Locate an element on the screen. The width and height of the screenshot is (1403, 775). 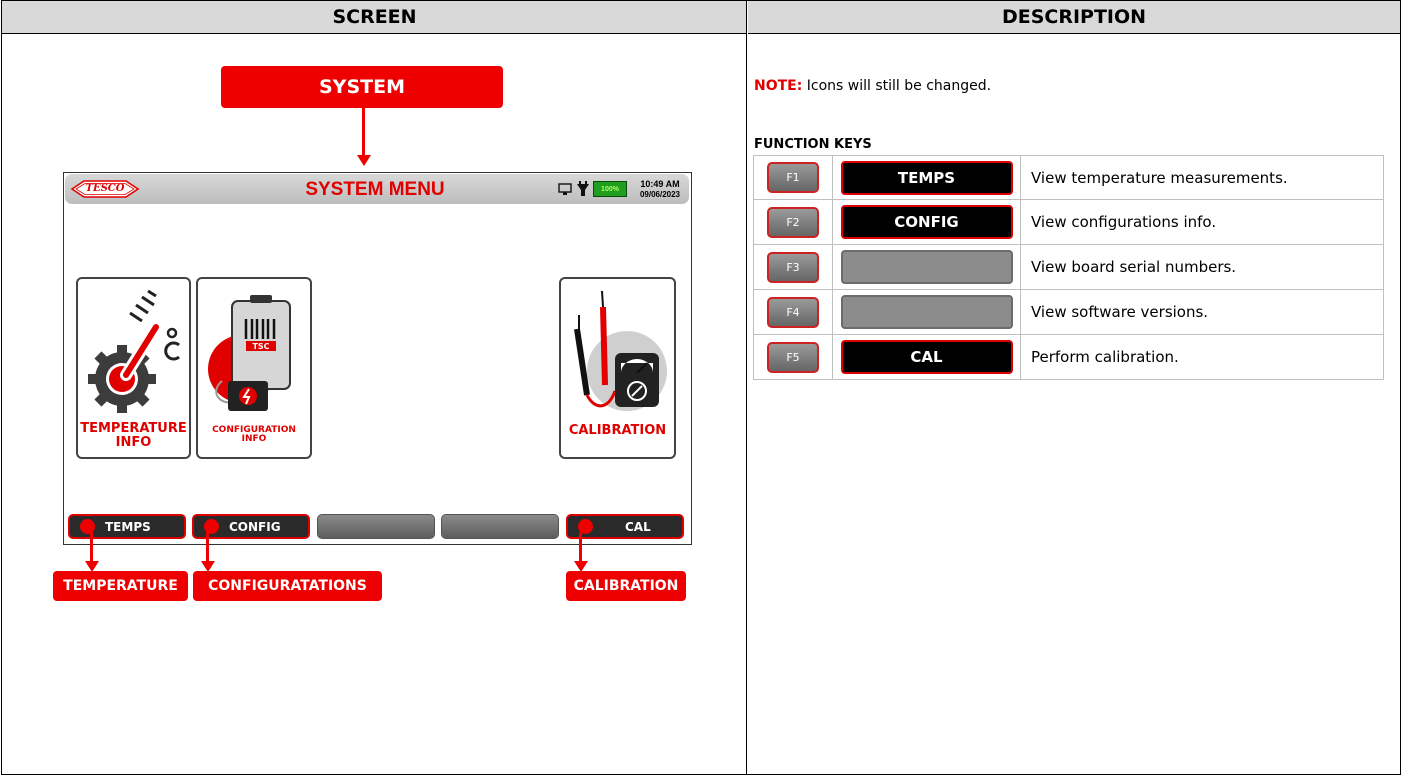
logo-text: TESCO is located at coordinates (105, 188).